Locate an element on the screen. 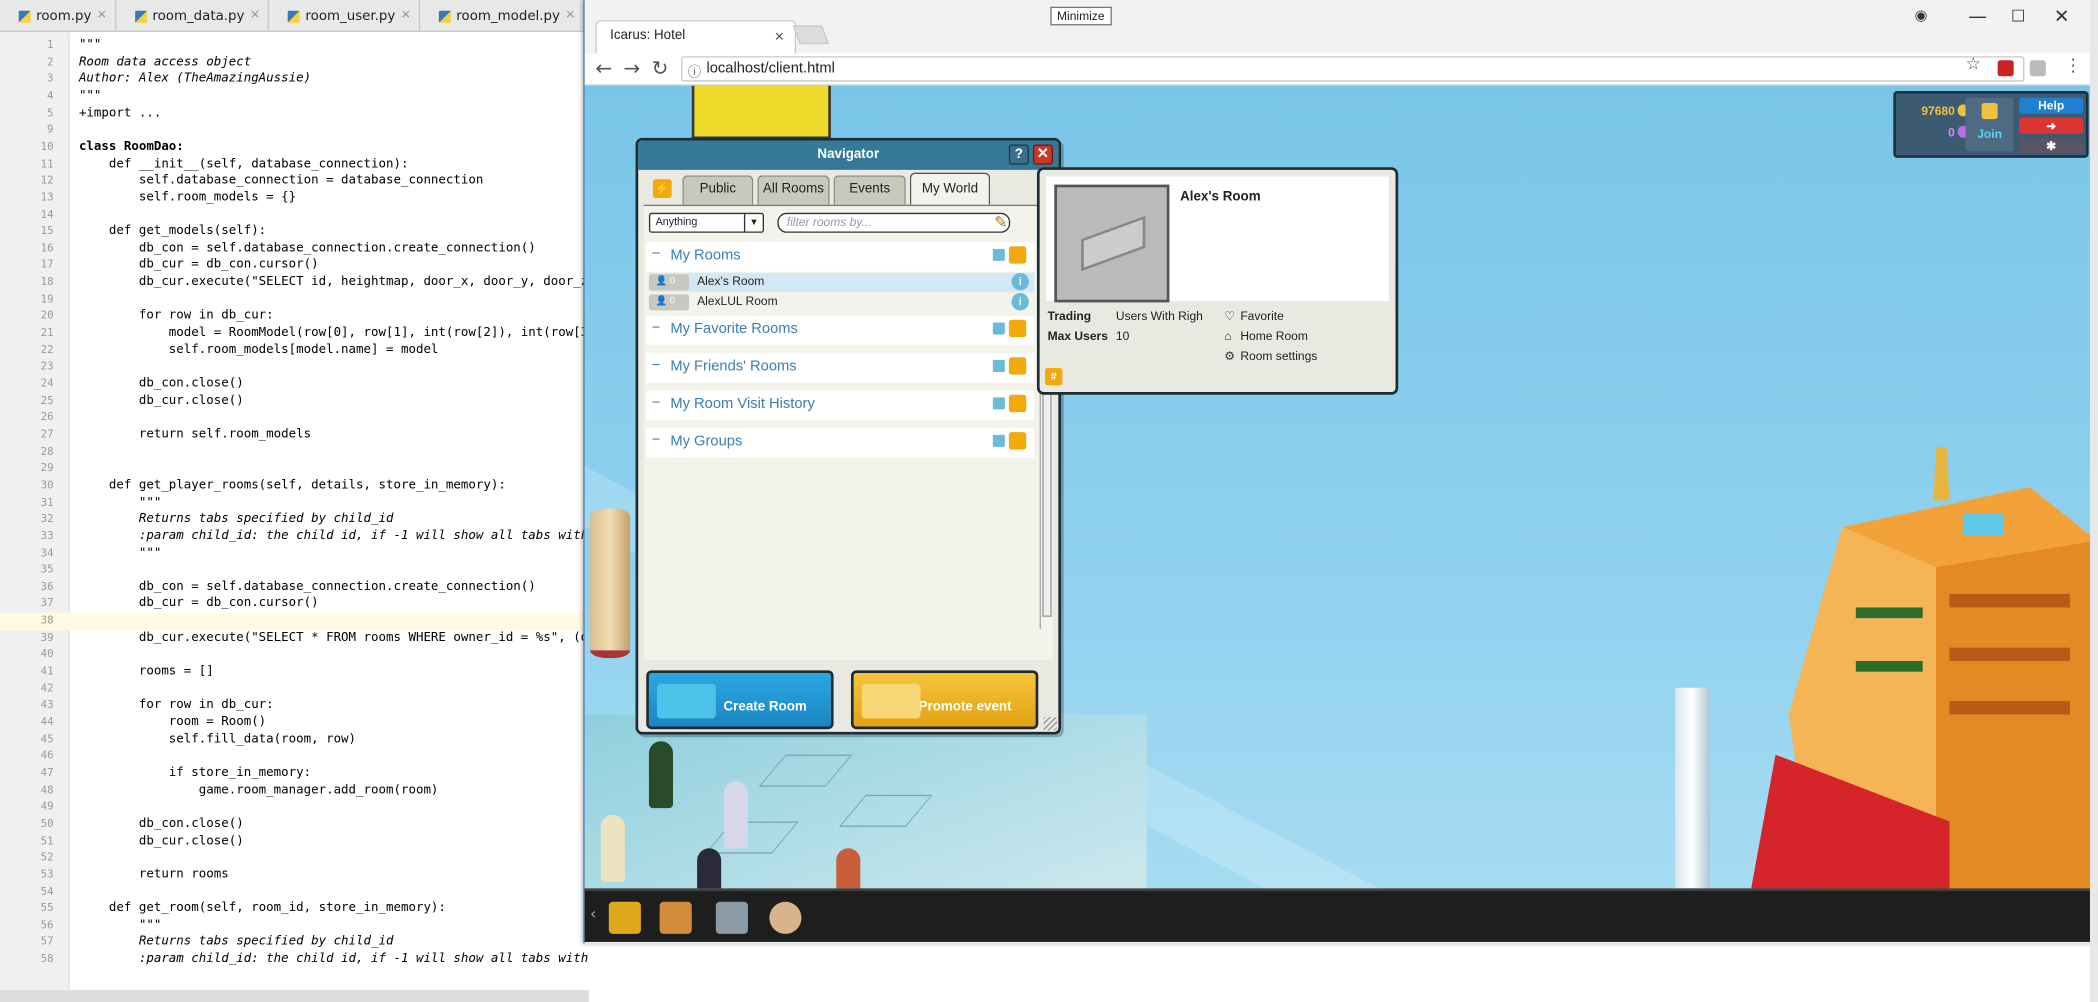 The width and height of the screenshot is (2098, 1002). join-club-button: Join is located at coordinates (1989, 124).